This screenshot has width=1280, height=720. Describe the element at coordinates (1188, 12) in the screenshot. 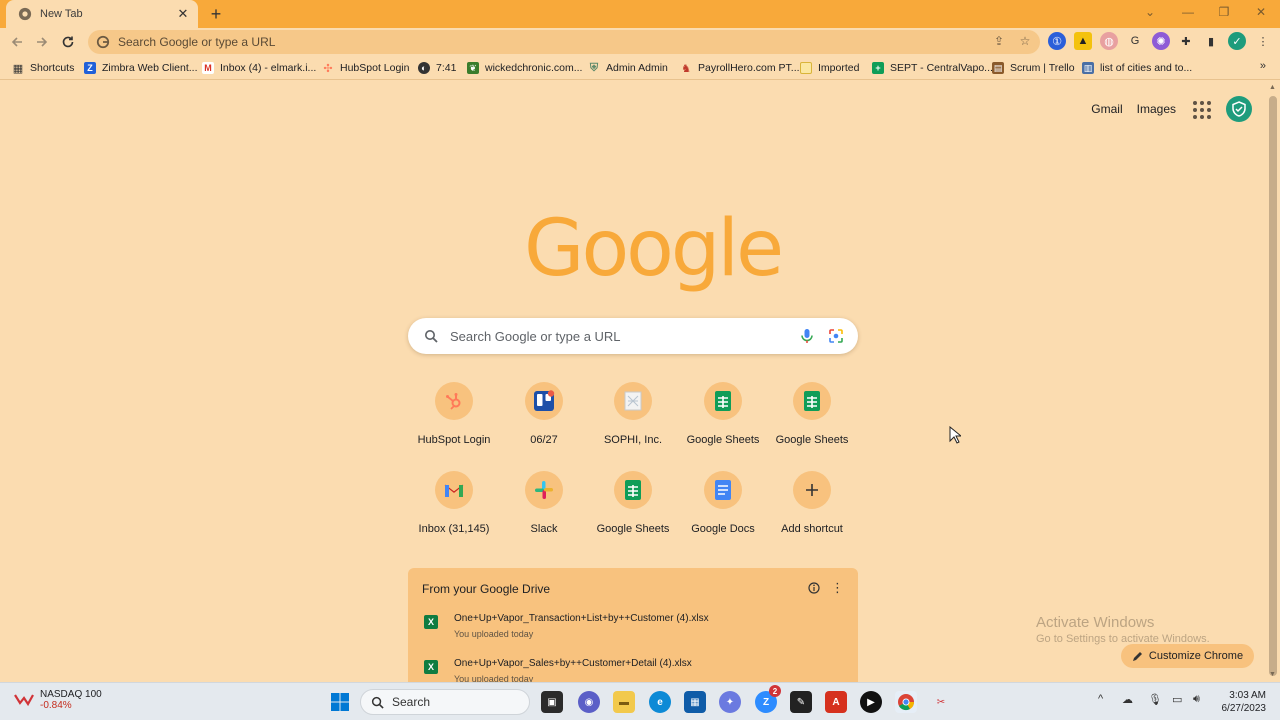

I see `minimize-button: —` at that location.